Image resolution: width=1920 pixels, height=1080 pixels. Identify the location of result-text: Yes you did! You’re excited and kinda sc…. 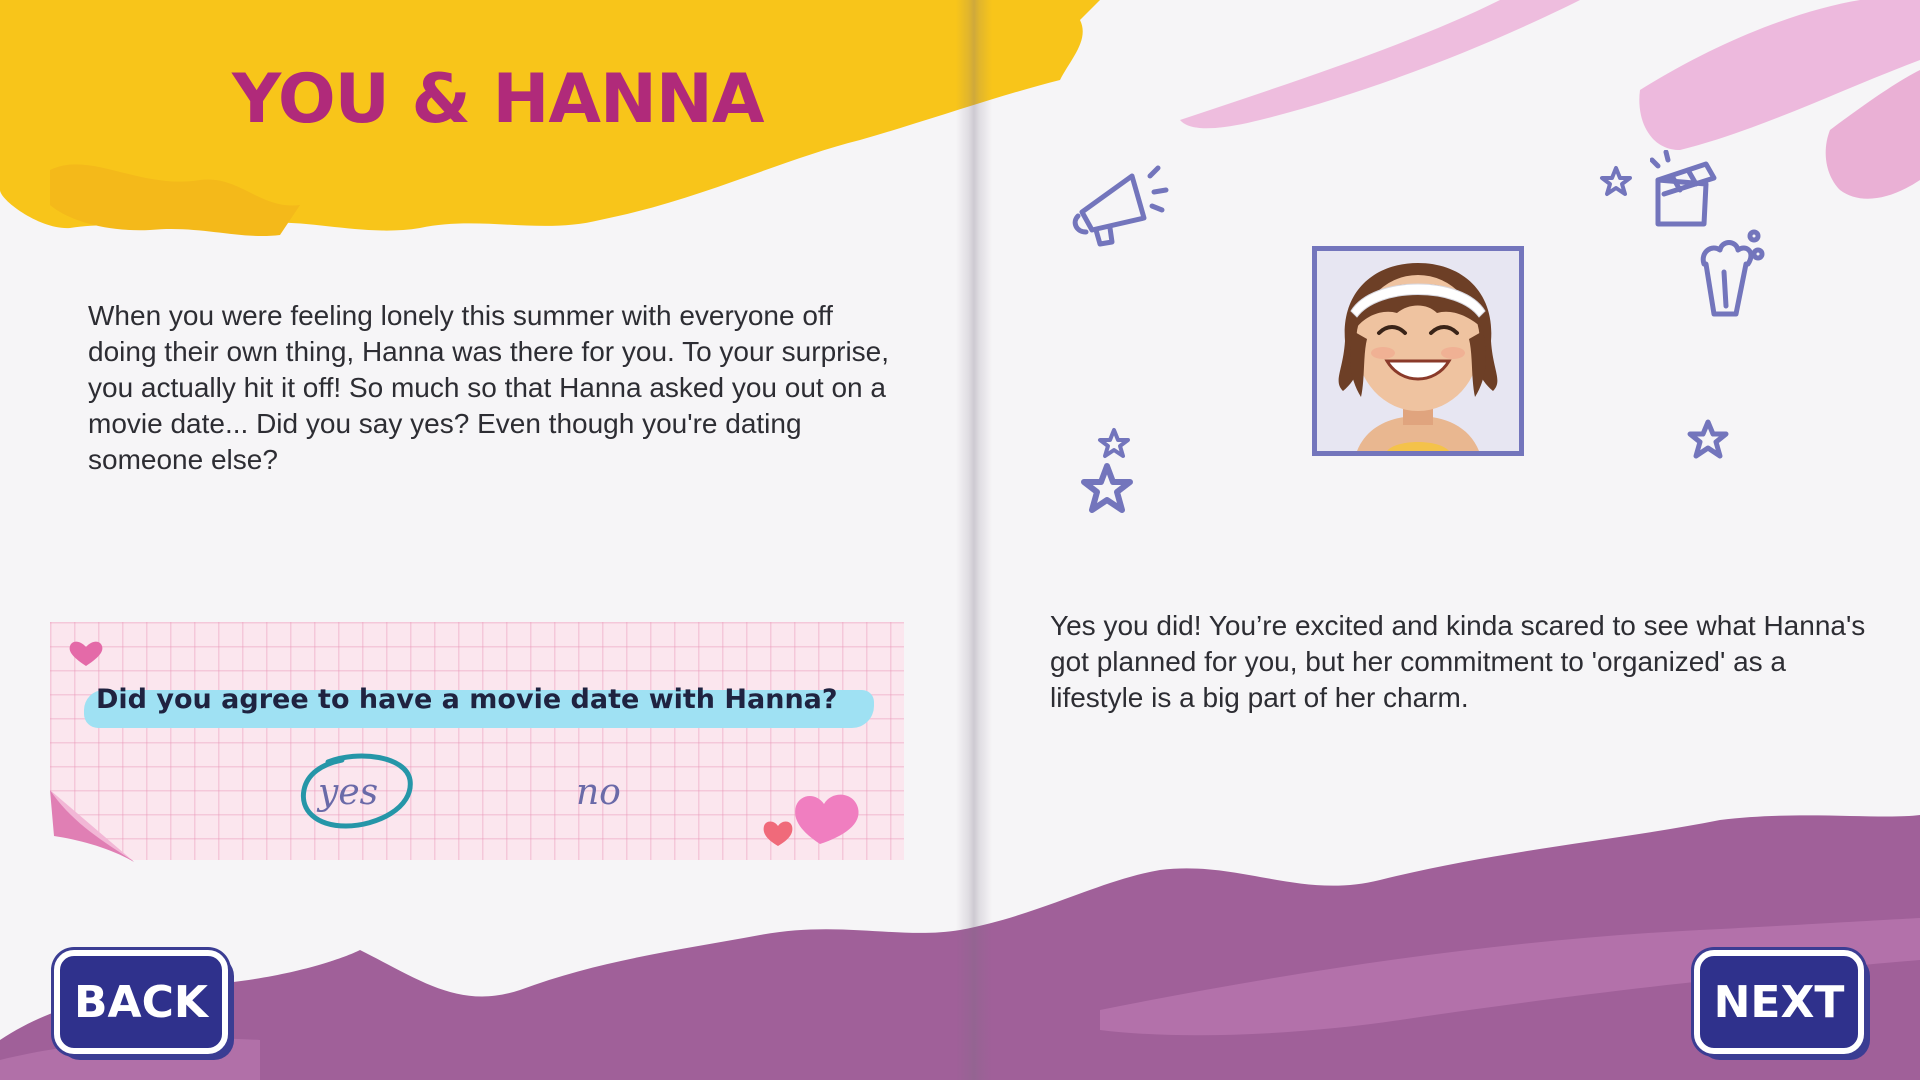
(1458, 661).